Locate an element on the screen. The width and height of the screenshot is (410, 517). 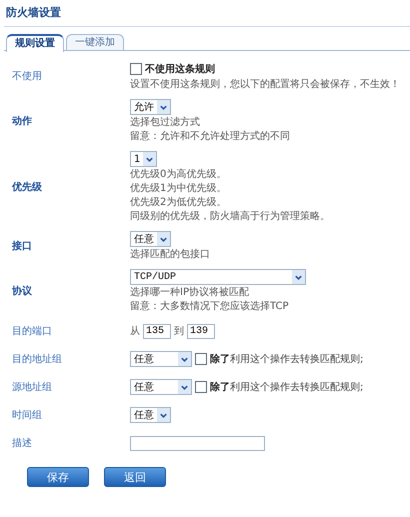
hint-text: 优先级1为中优先级。 is located at coordinates (179, 189).